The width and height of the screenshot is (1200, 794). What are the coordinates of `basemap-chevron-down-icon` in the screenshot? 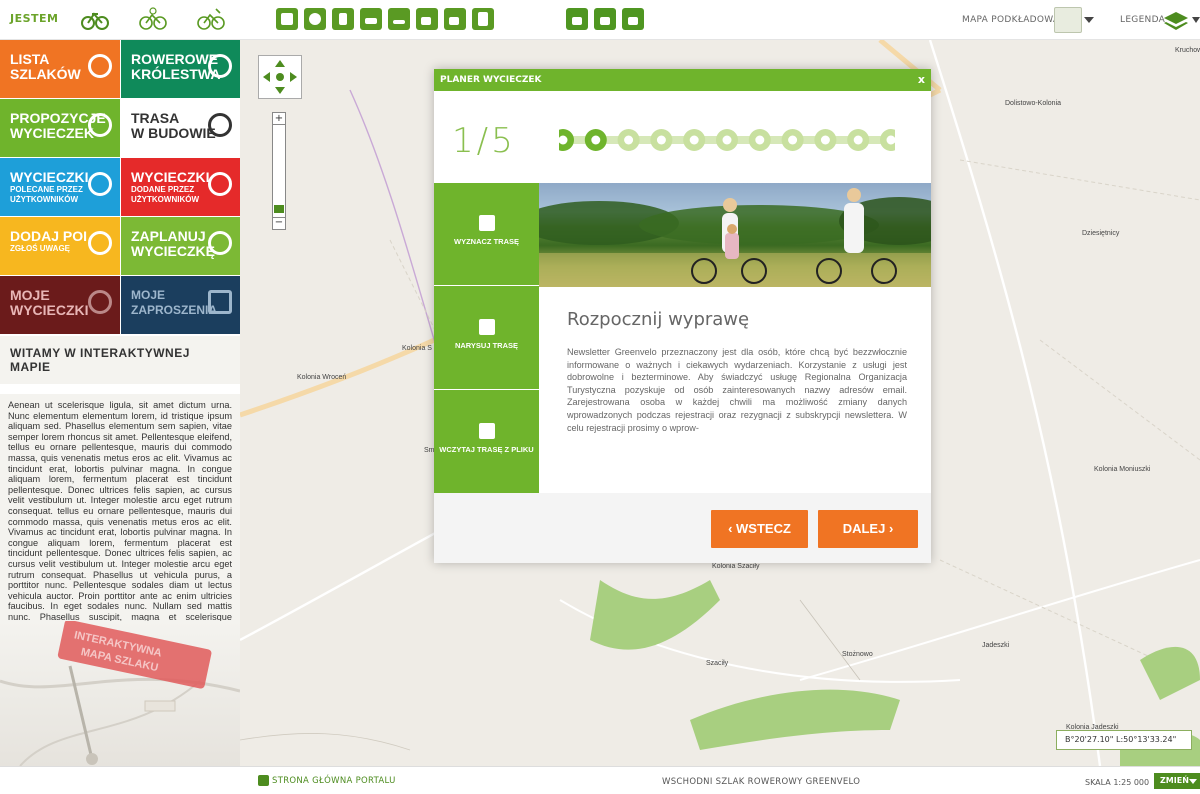 It's located at (1089, 20).